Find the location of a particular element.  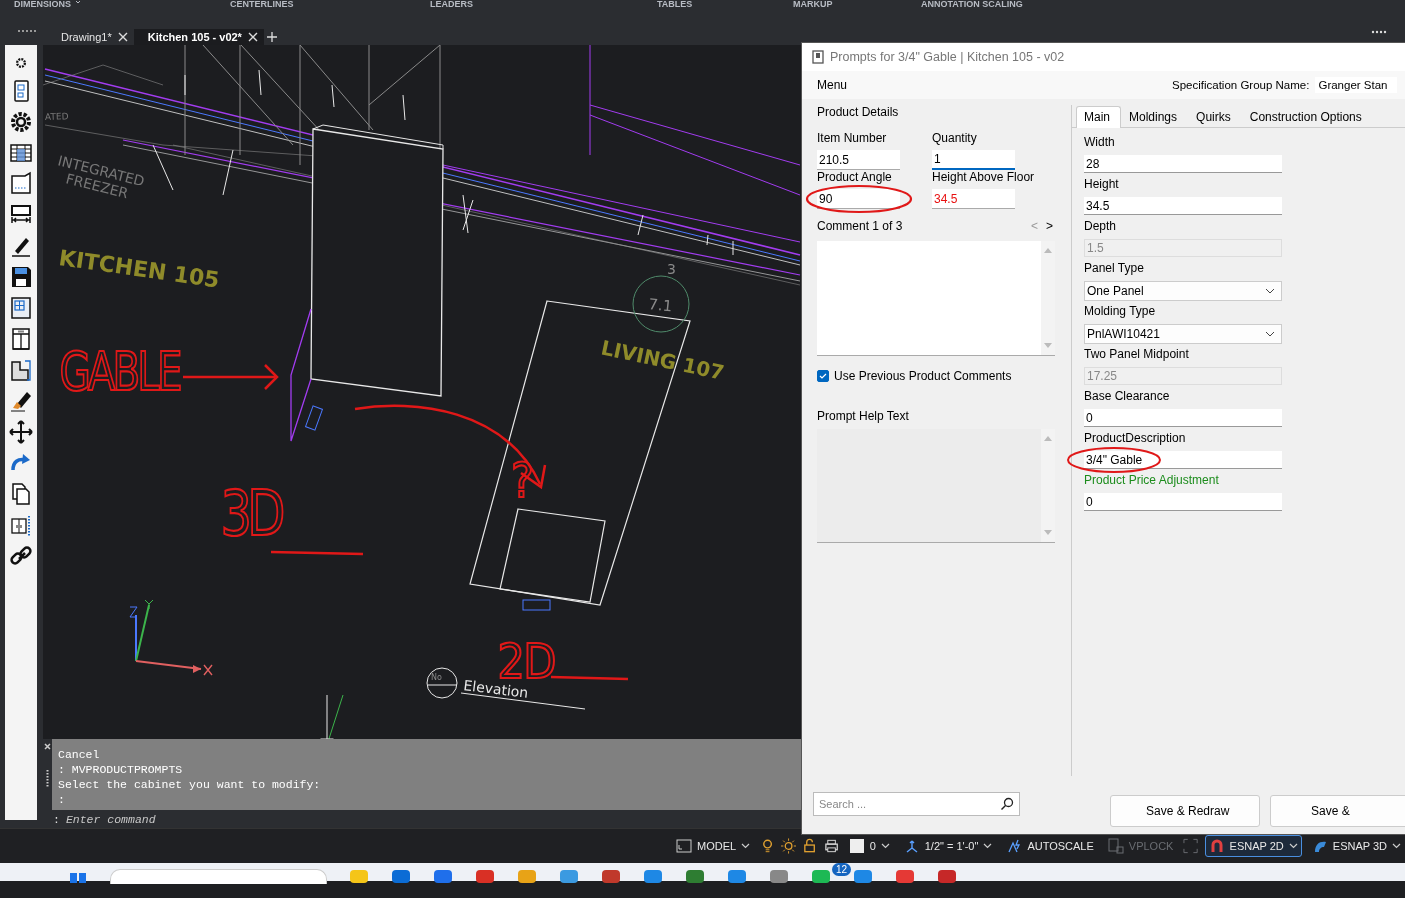

tag-label: 3 is located at coordinates (671, 269).